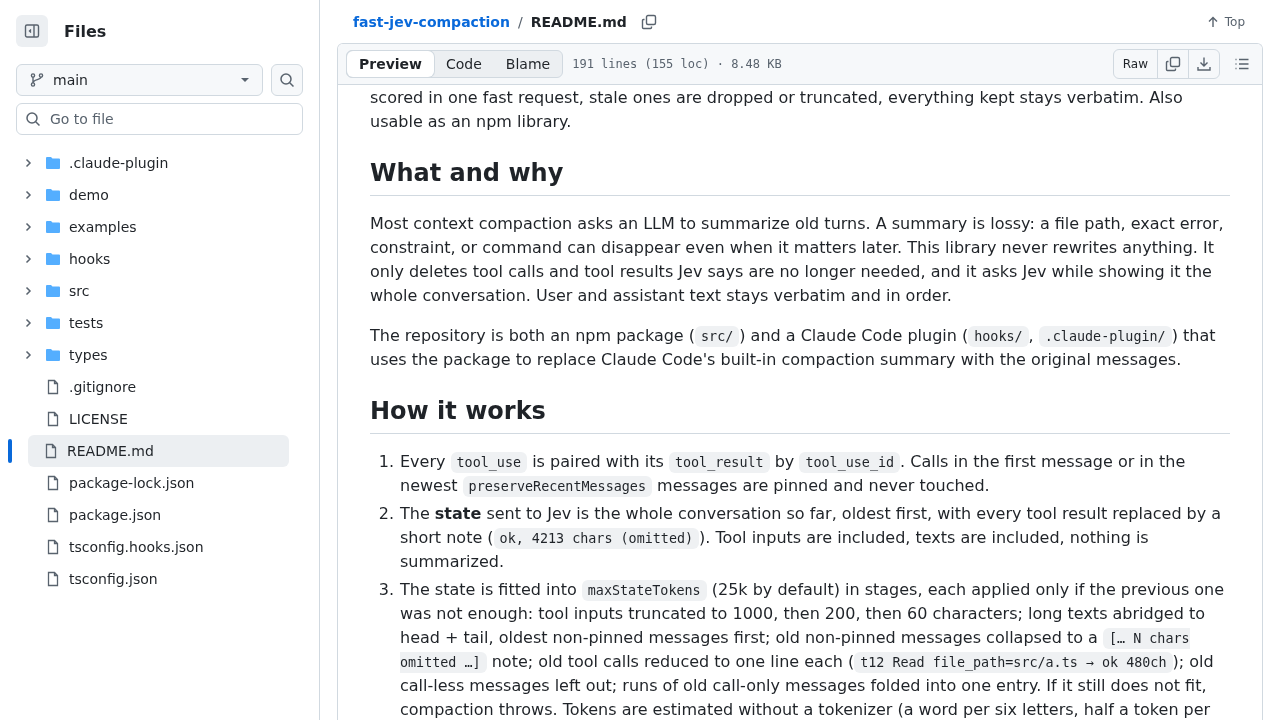  What do you see at coordinates (811, 538) in the screenshot?
I see `list-item-text: The state sent to Jev is the whole conversation so far, oldest first, with every tool result replaced by a short note ( ok, 4213 chars (omitted) ). Tool inputs are included, texts are included, nothing is summarized.` at bounding box center [811, 538].